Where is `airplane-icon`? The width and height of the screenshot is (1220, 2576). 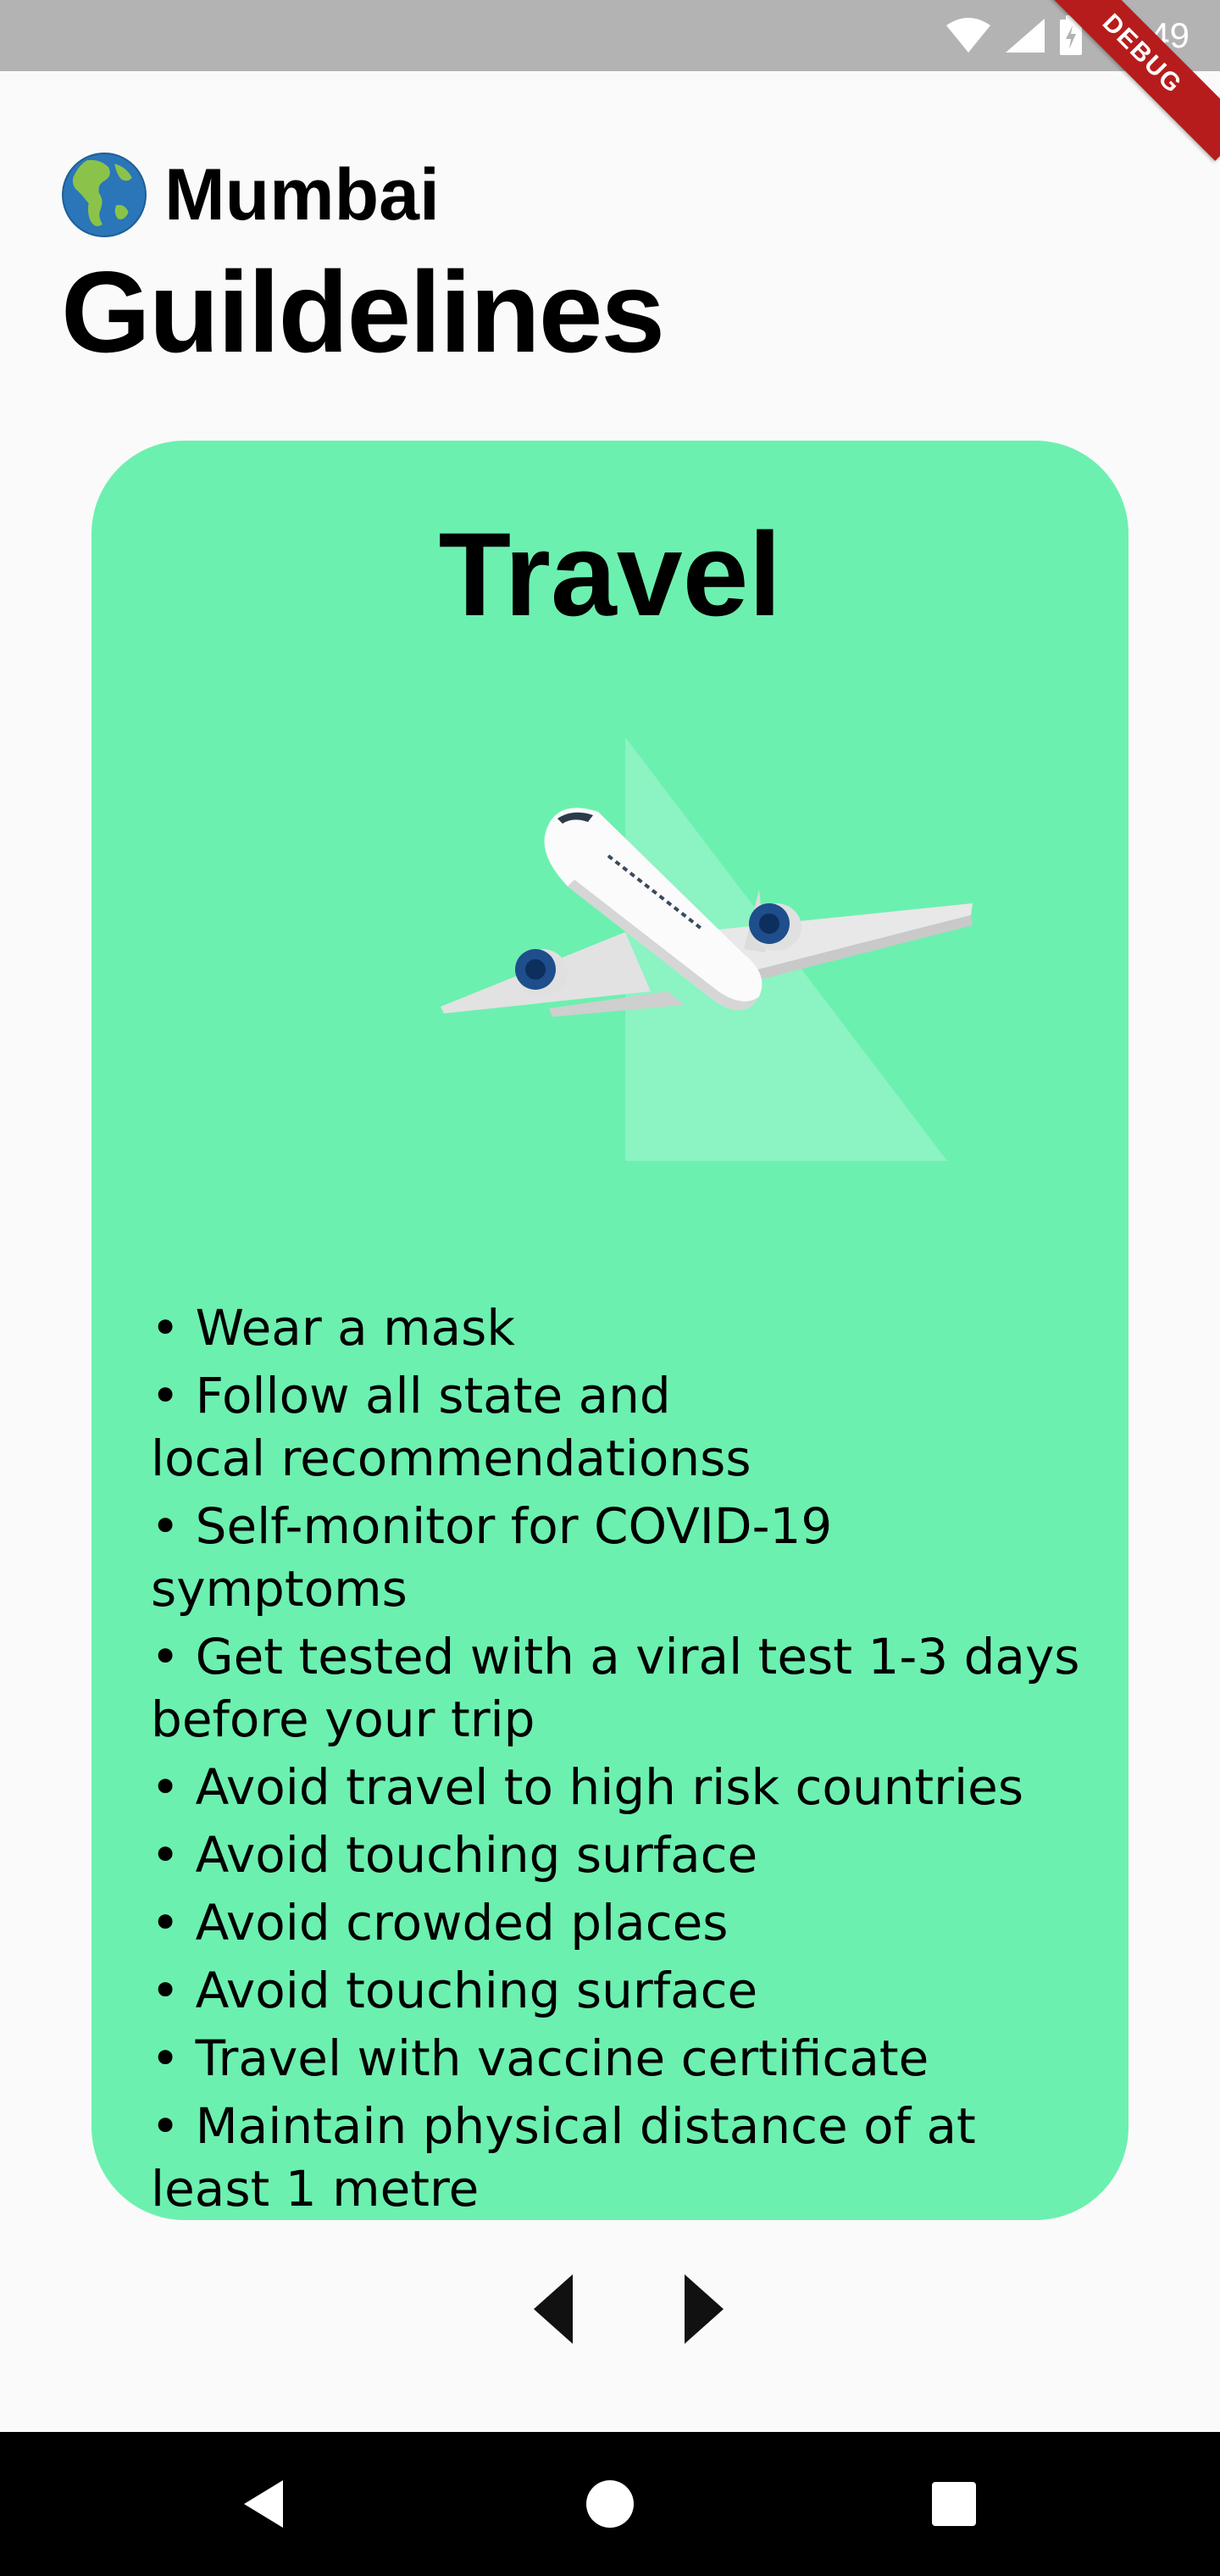 airplane-icon is located at coordinates (707, 949).